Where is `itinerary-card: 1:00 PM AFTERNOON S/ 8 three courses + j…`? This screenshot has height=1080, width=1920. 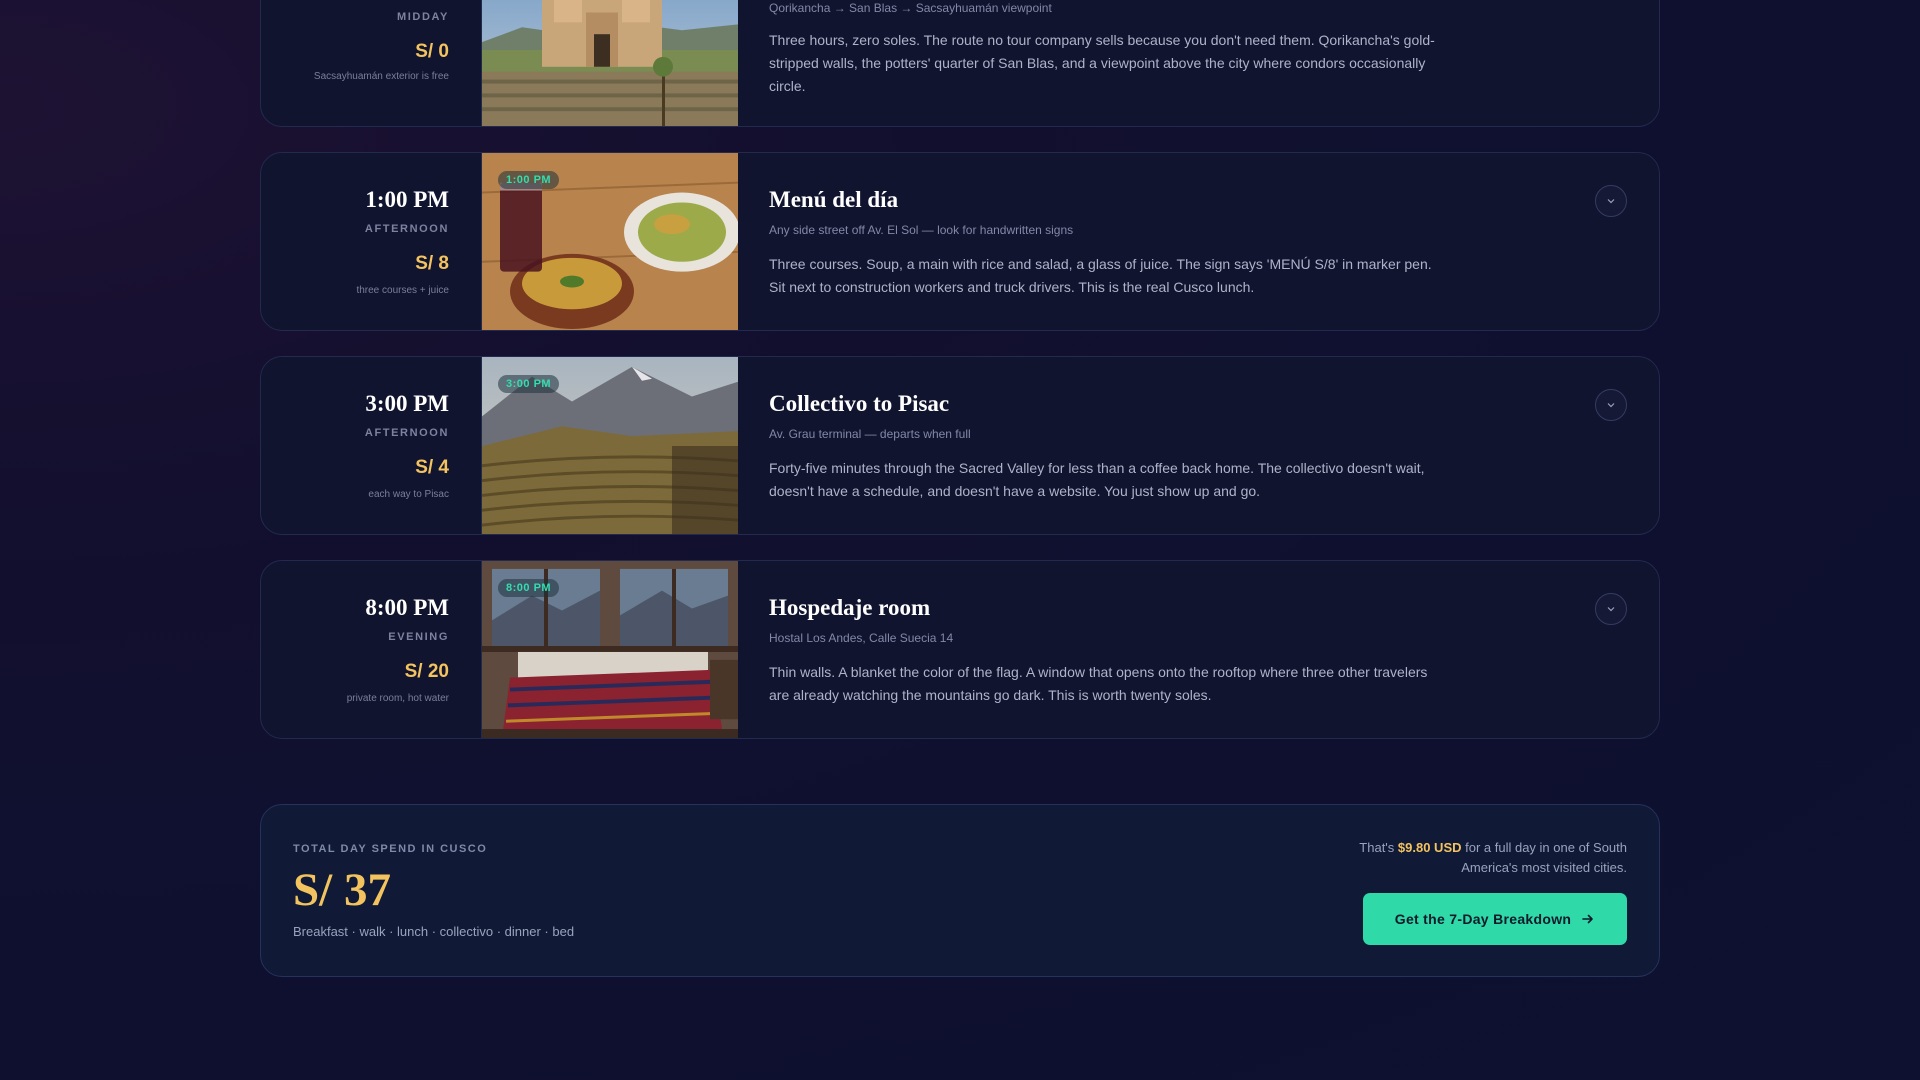 itinerary-card: 1:00 PM AFTERNOON S/ 8 three courses + j… is located at coordinates (960, 241).